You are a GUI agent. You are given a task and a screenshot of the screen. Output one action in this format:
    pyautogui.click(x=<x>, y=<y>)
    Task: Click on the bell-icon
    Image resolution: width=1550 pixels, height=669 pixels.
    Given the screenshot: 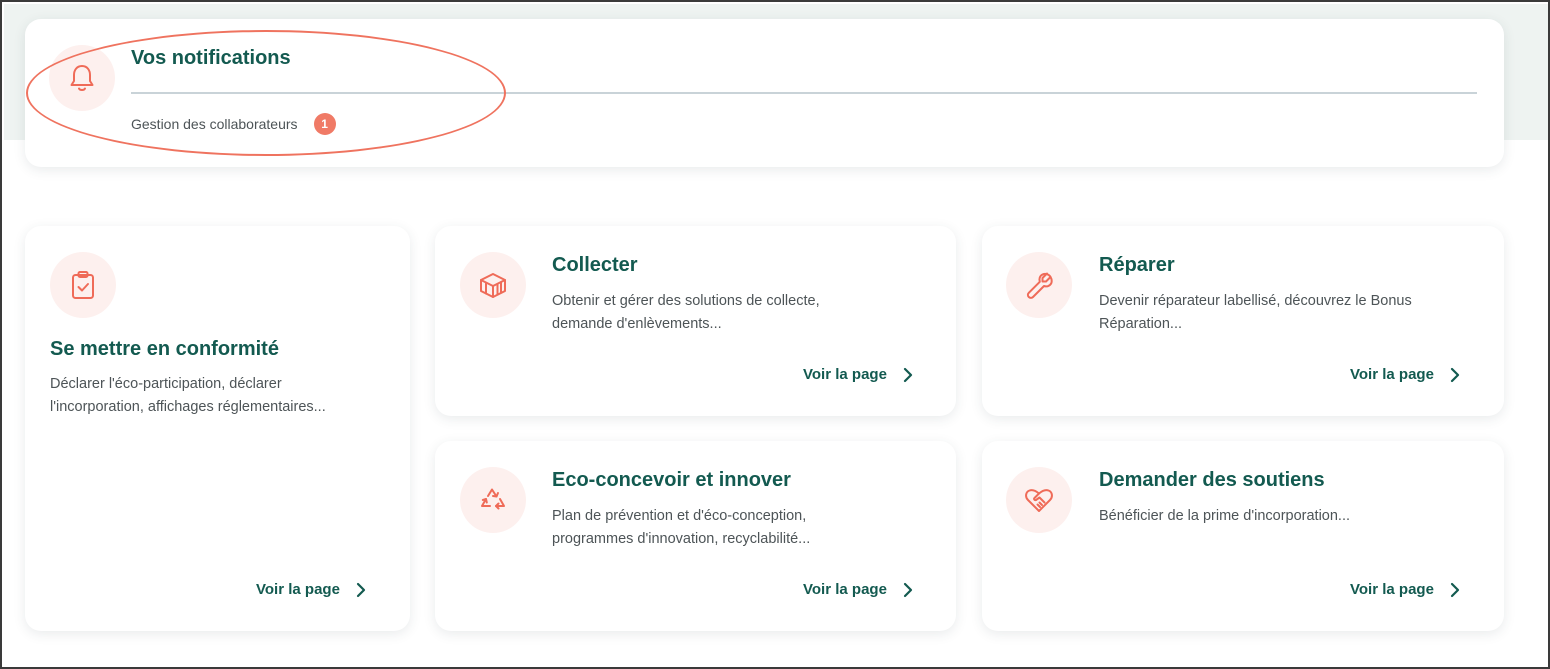 What is the action you would take?
    pyautogui.click(x=82, y=78)
    